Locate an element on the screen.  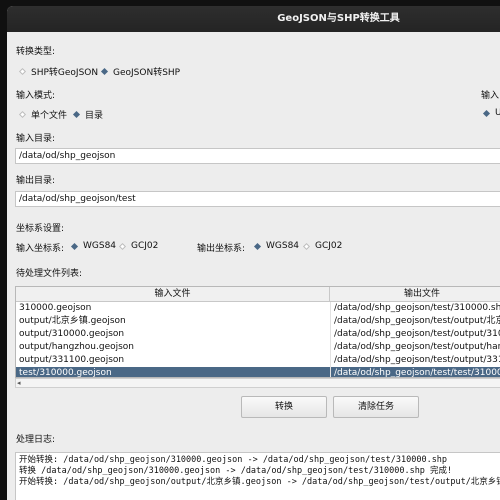
crs-settings-label: 坐标系设置: is located at coordinates (40, 229).